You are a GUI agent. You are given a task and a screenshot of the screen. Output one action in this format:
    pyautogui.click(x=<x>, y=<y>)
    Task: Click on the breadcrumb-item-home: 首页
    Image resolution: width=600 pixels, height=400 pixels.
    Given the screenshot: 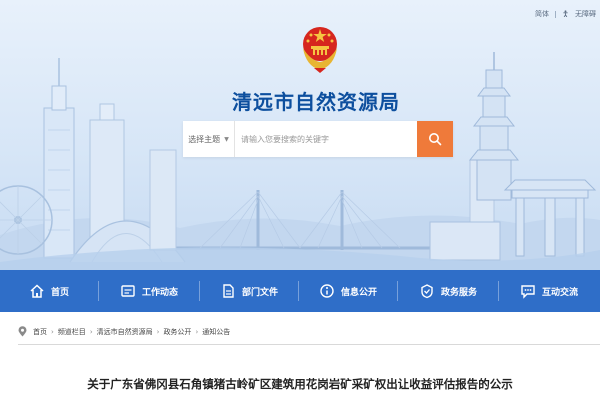 What is the action you would take?
    pyautogui.click(x=40, y=332)
    